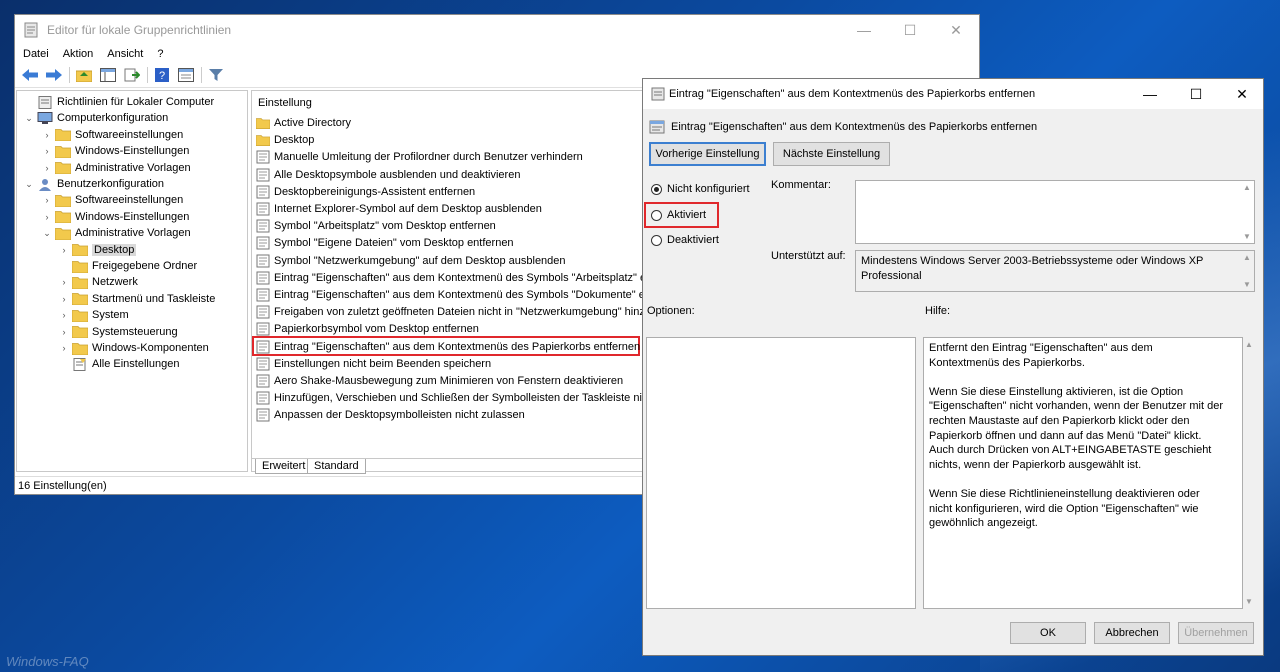 This screenshot has width=1280, height=672. What do you see at coordinates (97, 250) in the screenshot?
I see `tree-node: › Desktop` at bounding box center [97, 250].